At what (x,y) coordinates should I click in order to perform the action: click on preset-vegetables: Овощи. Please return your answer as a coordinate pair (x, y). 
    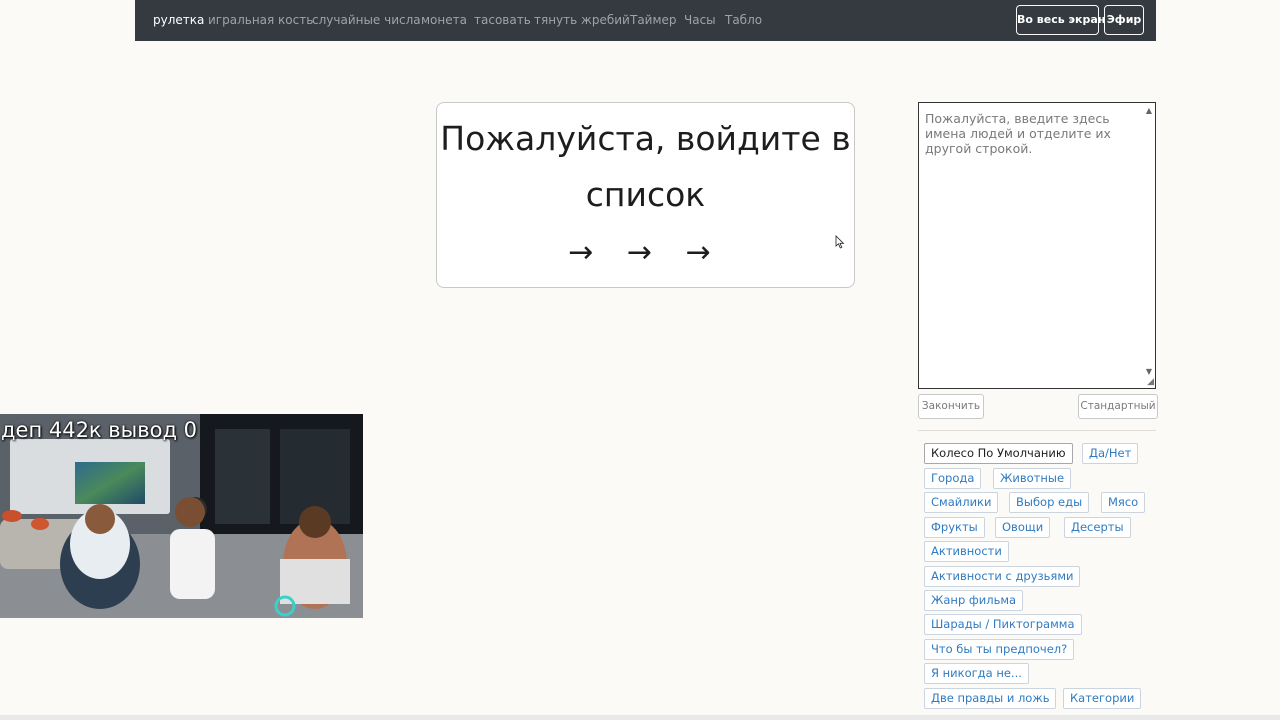
    Looking at the image, I should click on (1023, 527).